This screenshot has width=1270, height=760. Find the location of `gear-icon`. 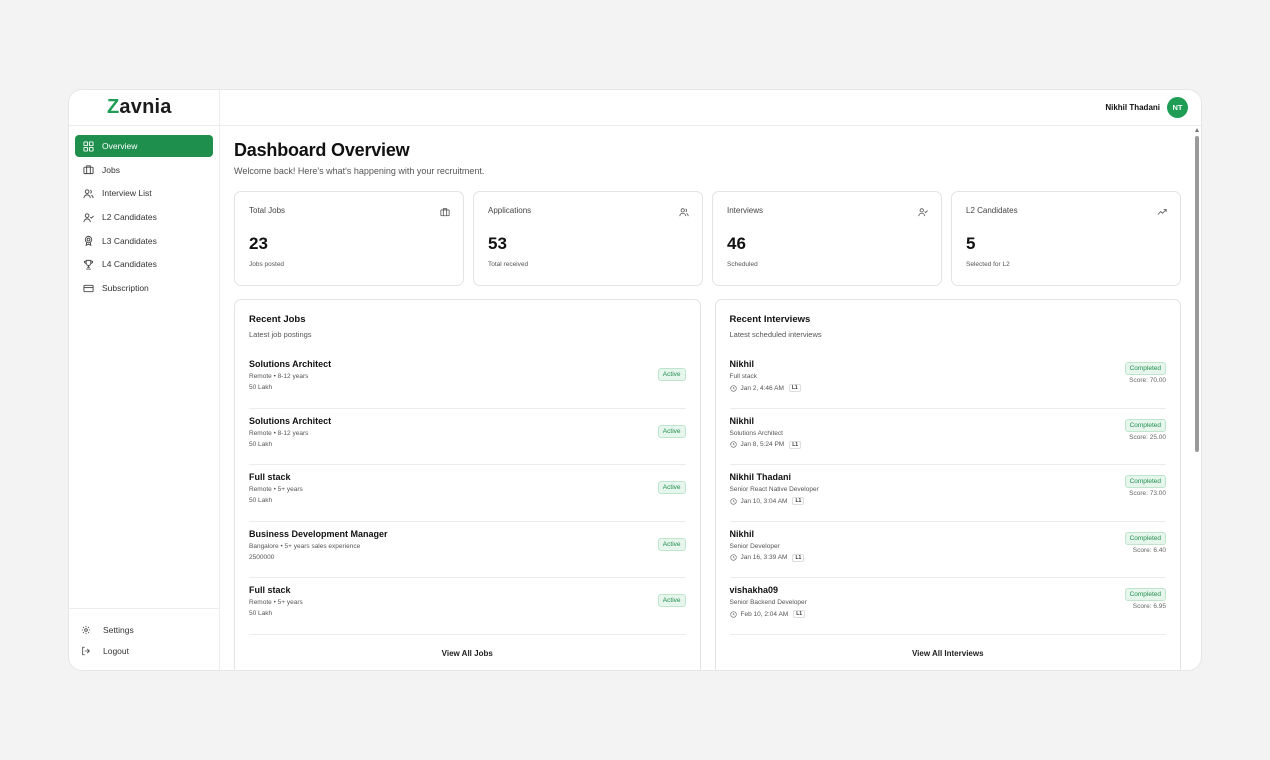

gear-icon is located at coordinates (86, 629).